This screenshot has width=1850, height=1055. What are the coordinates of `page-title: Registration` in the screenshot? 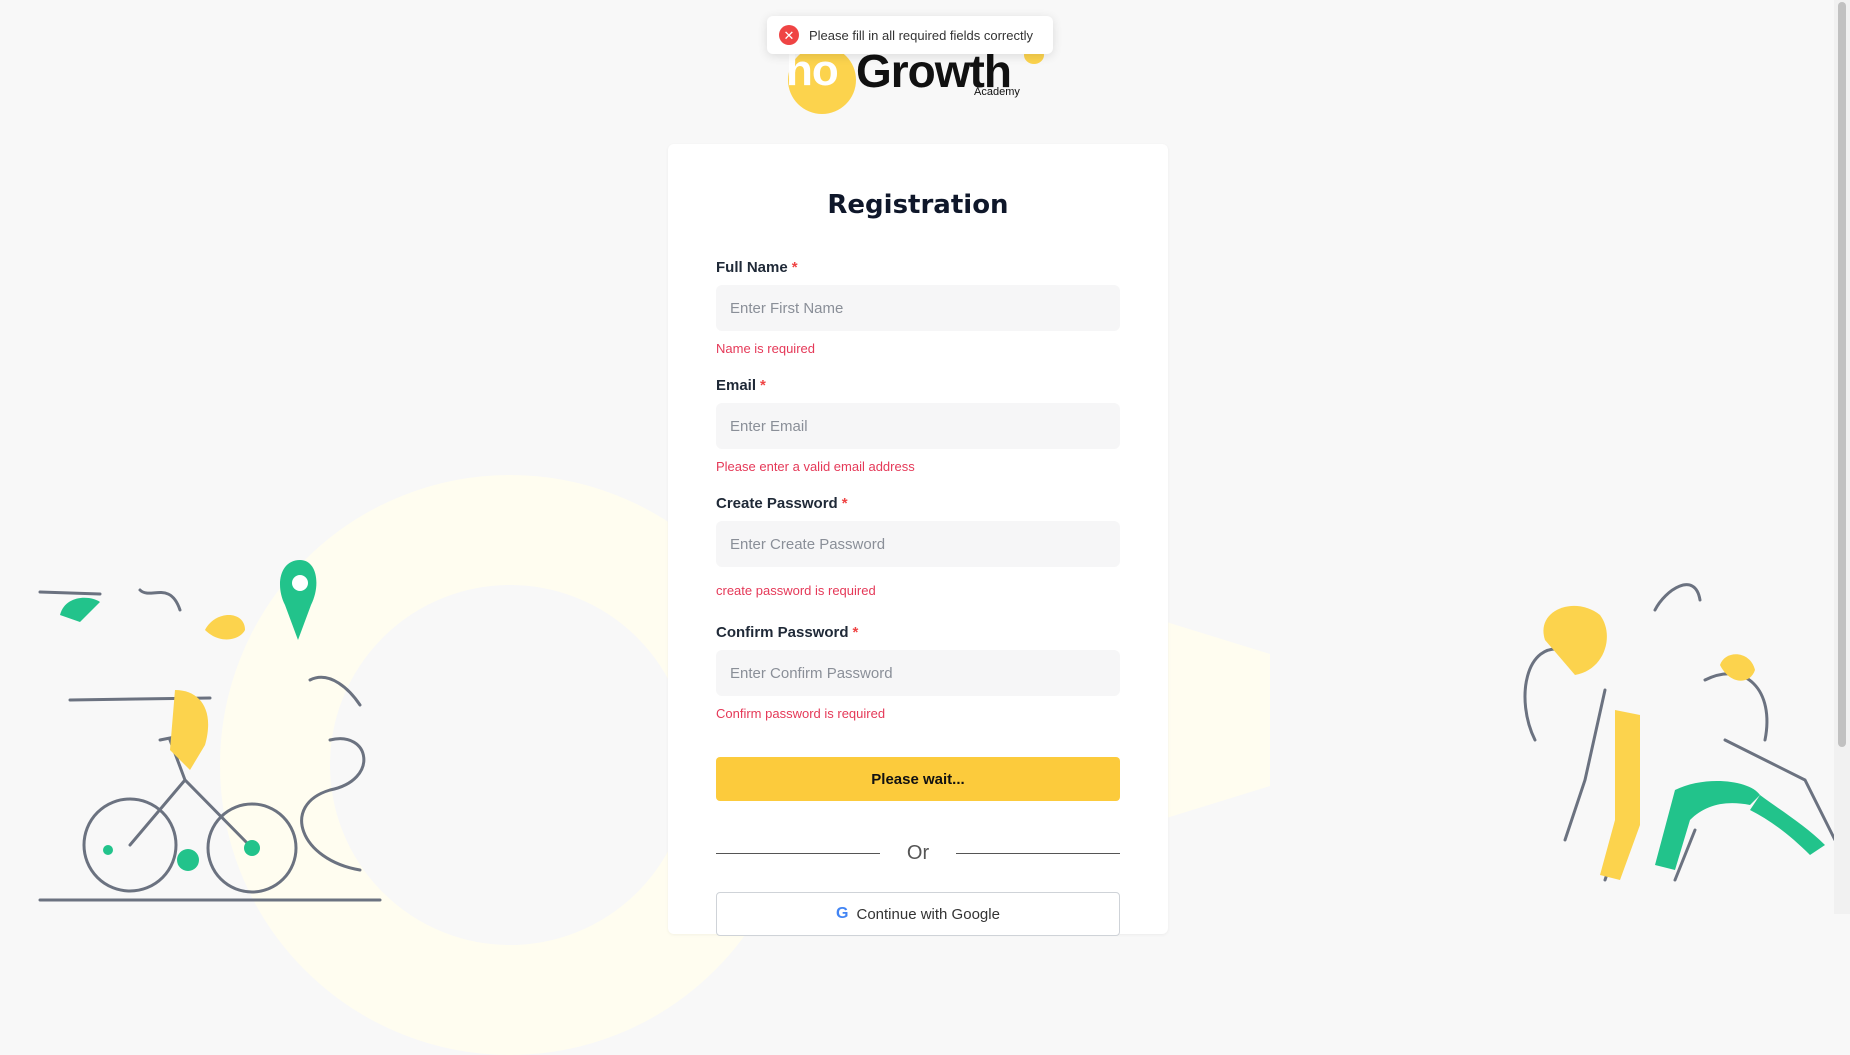 It's located at (918, 205).